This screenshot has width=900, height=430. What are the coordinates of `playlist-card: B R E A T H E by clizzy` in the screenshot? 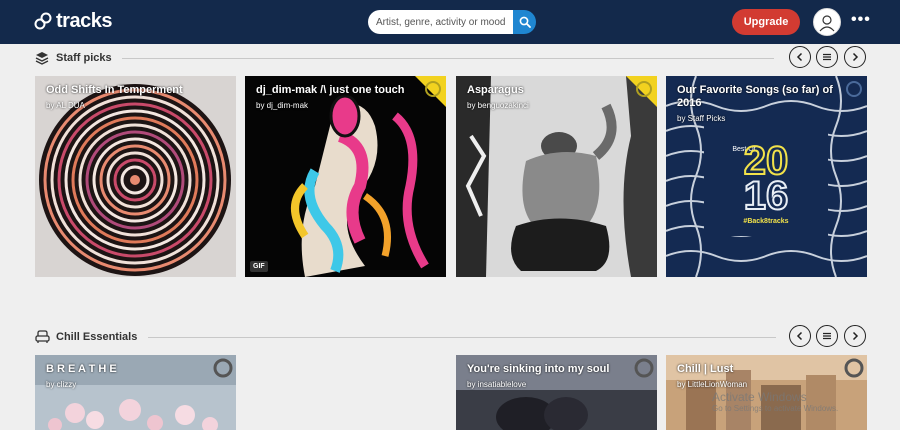 It's located at (135, 392).